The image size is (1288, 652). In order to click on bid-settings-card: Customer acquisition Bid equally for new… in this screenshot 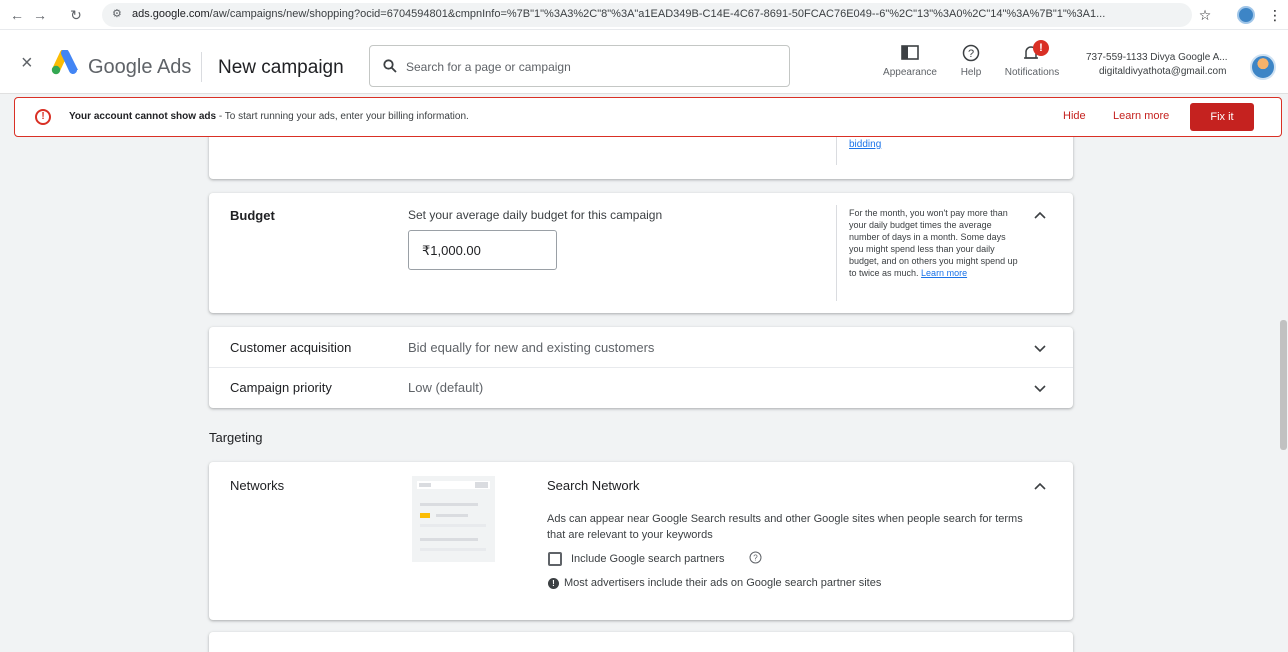, I will do `click(641, 367)`.